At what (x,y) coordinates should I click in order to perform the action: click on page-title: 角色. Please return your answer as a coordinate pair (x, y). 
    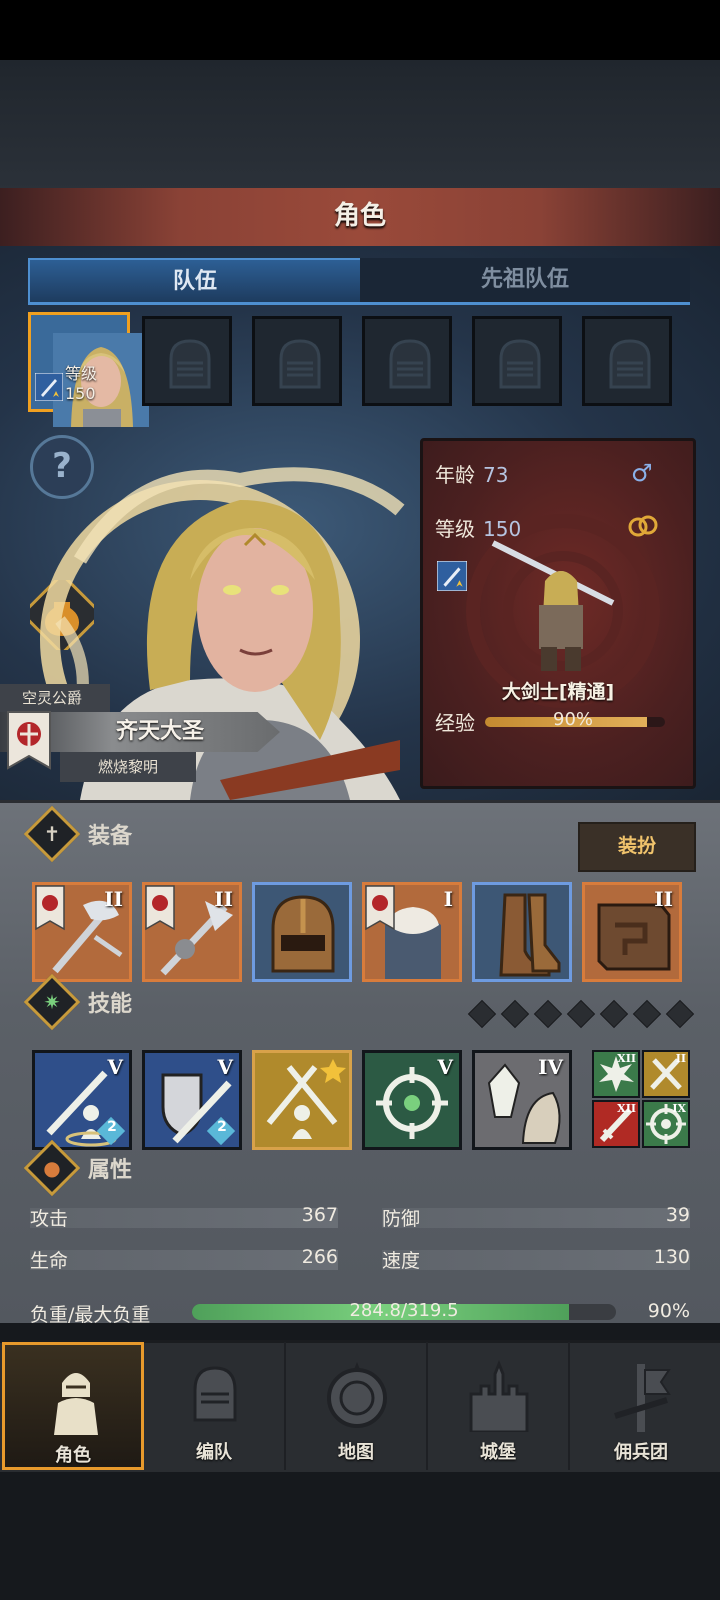
    Looking at the image, I should click on (360, 218).